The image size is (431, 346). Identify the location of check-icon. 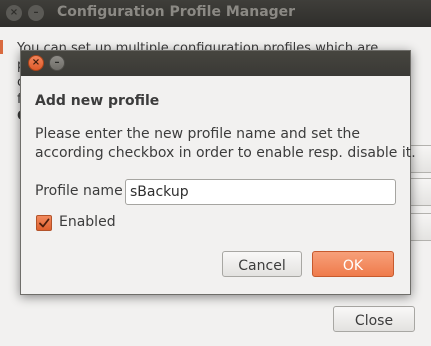
(44, 223).